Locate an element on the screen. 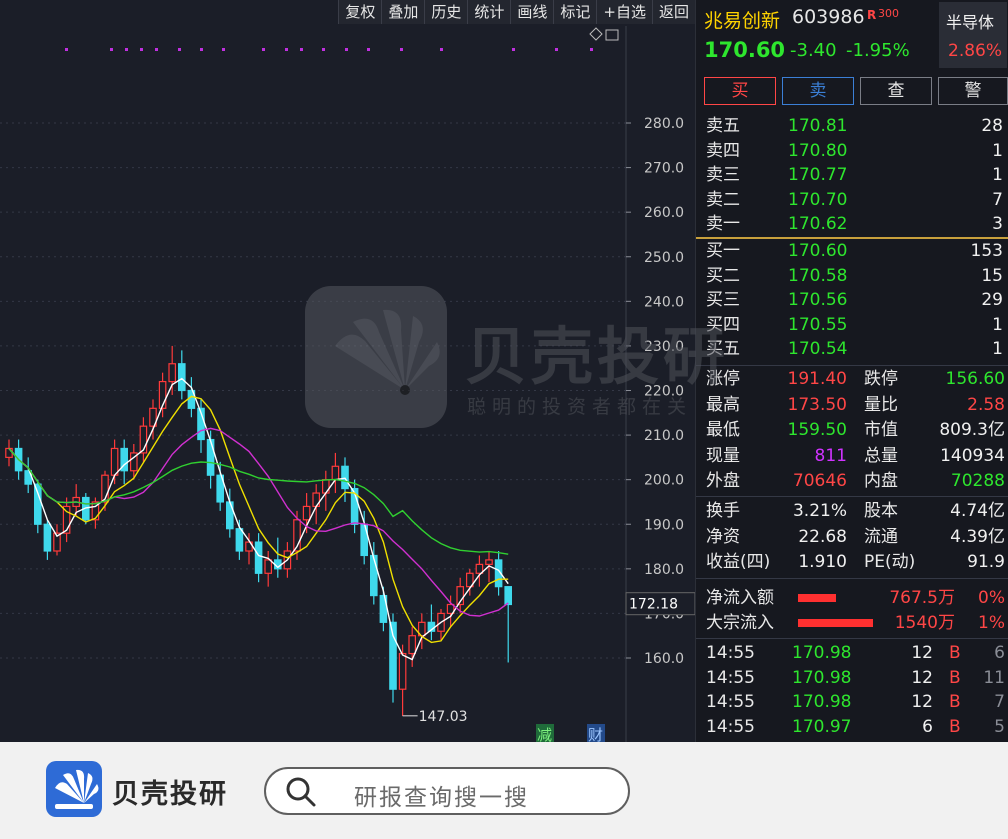 This screenshot has height=839, width=1008. tick-count: 7 is located at coordinates (999, 702).